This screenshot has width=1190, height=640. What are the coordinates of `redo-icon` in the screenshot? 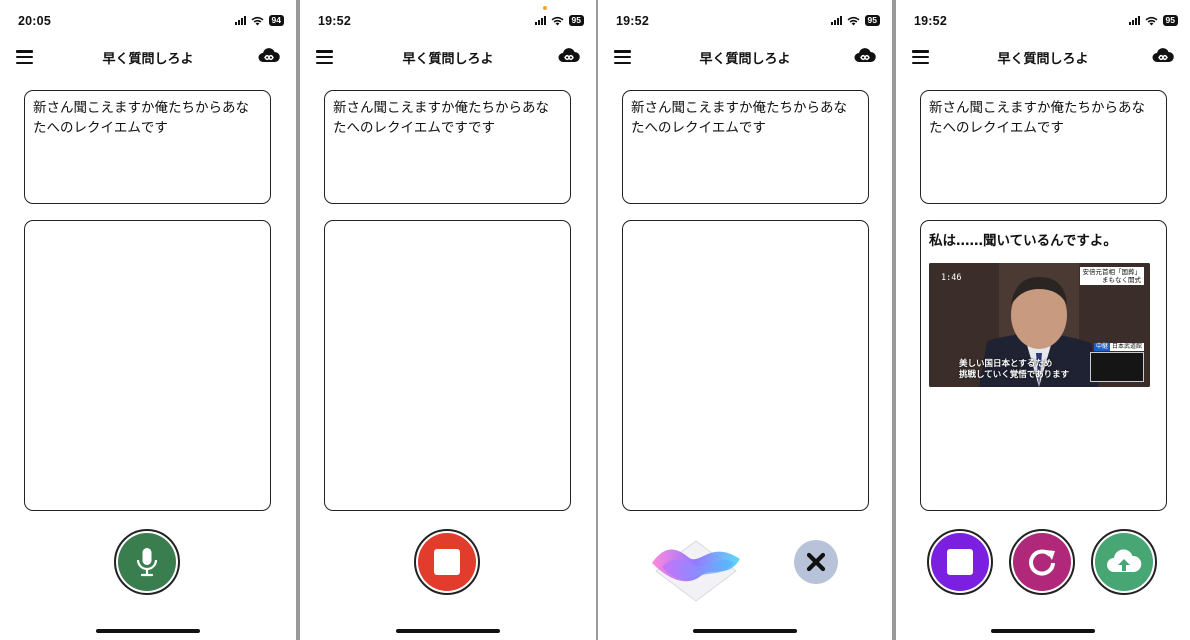 It's located at (1042, 562).